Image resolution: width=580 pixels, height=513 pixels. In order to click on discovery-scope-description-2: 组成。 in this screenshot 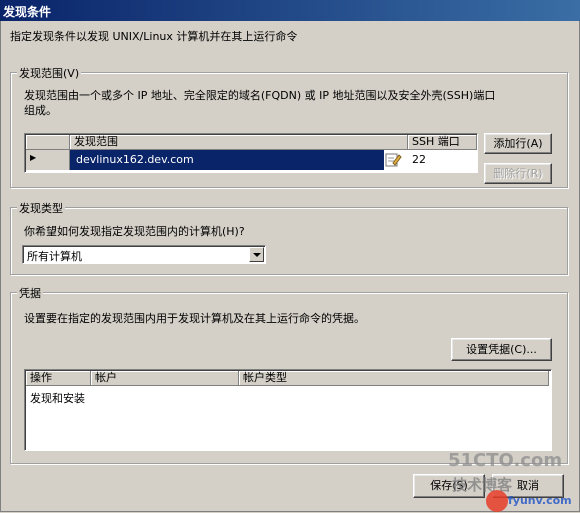, I will do `click(40, 110)`.